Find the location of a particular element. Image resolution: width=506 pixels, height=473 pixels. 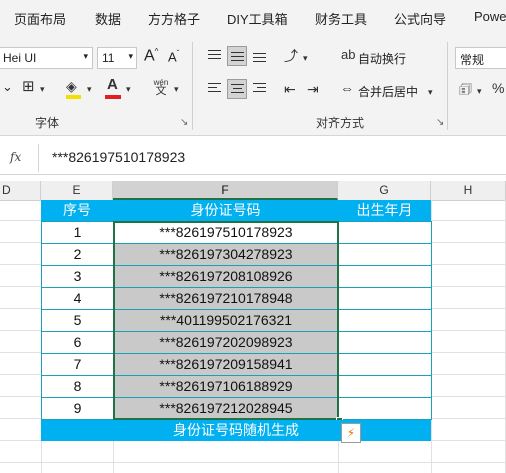

tab-page-layout: 页面布局 is located at coordinates (40, 18).